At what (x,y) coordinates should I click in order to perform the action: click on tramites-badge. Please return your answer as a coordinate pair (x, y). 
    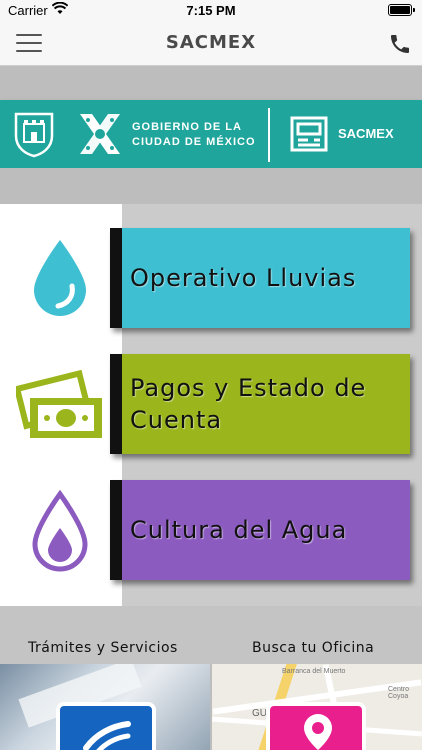
    Looking at the image, I should click on (106, 726).